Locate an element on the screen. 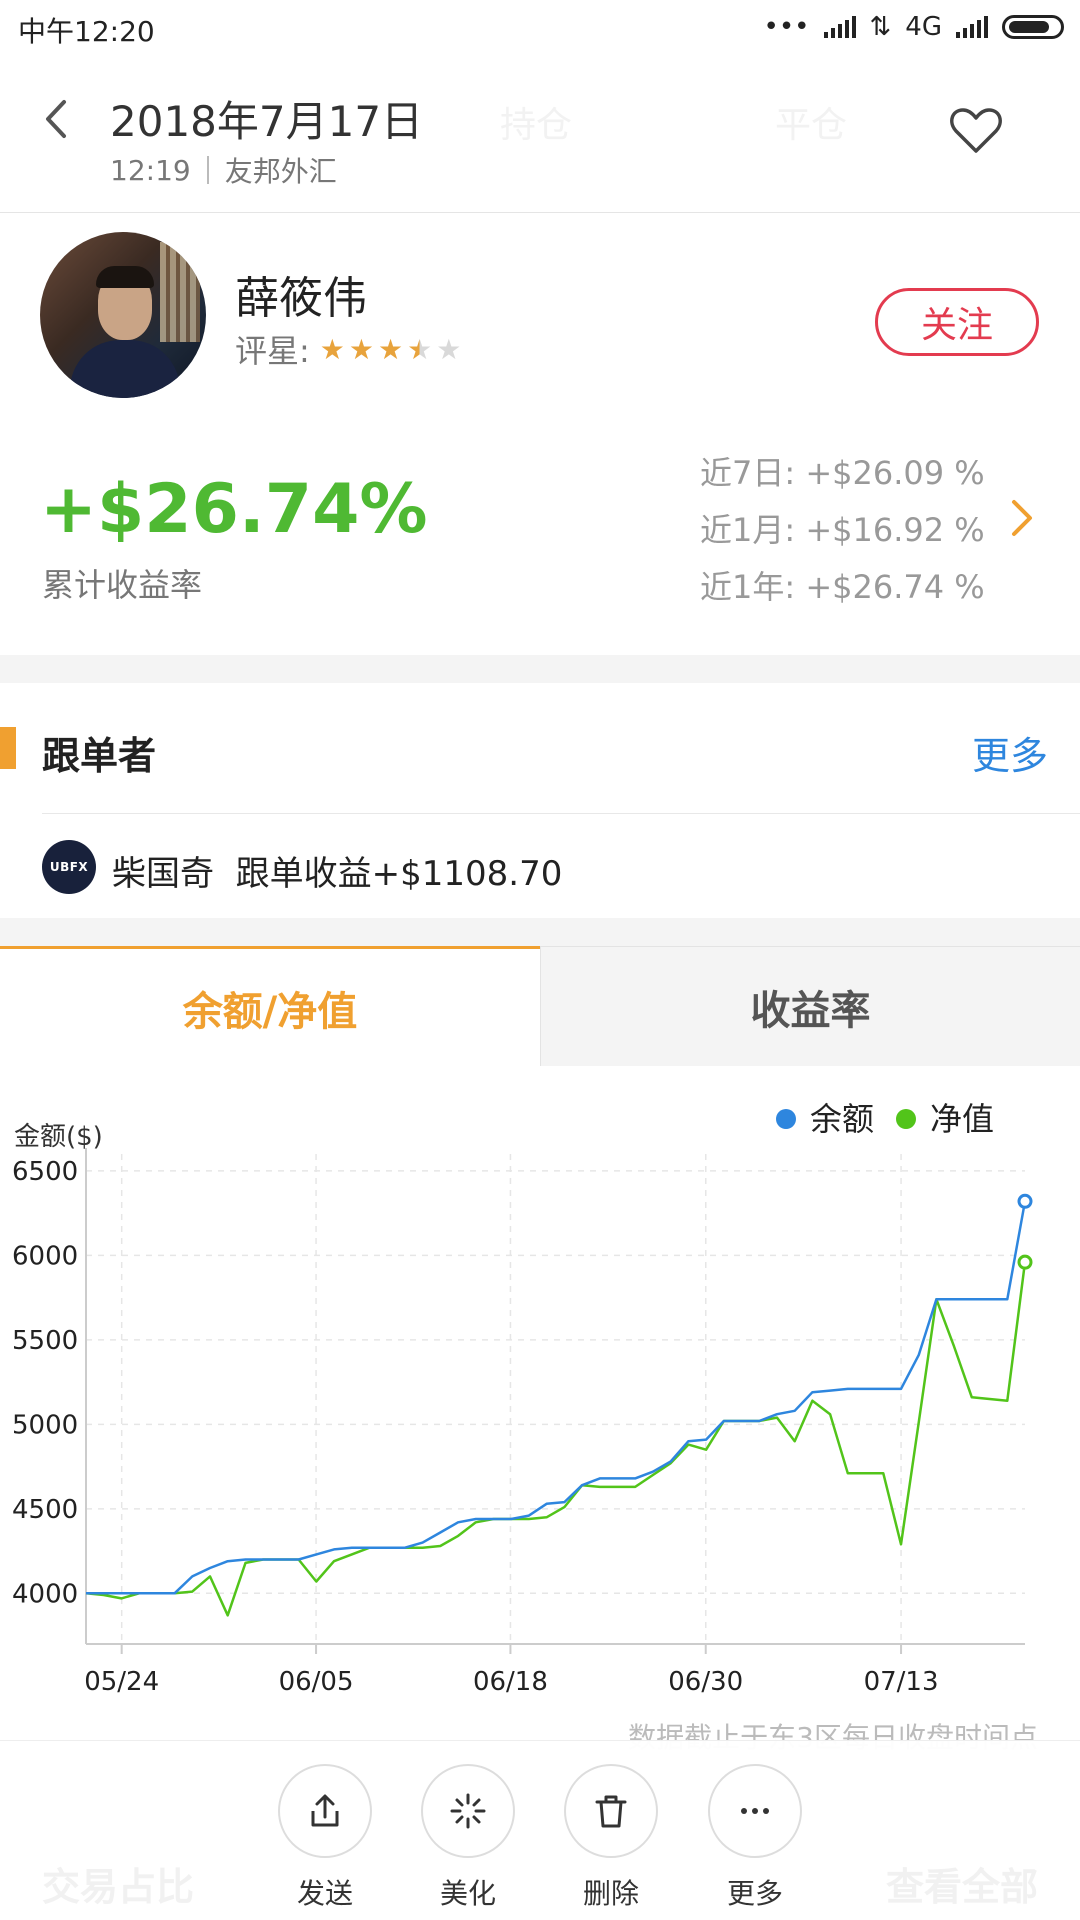 Image resolution: width=1080 pixels, height=1920 pixels. return-1m: 近1月: +$16.92 % is located at coordinates (842, 530).